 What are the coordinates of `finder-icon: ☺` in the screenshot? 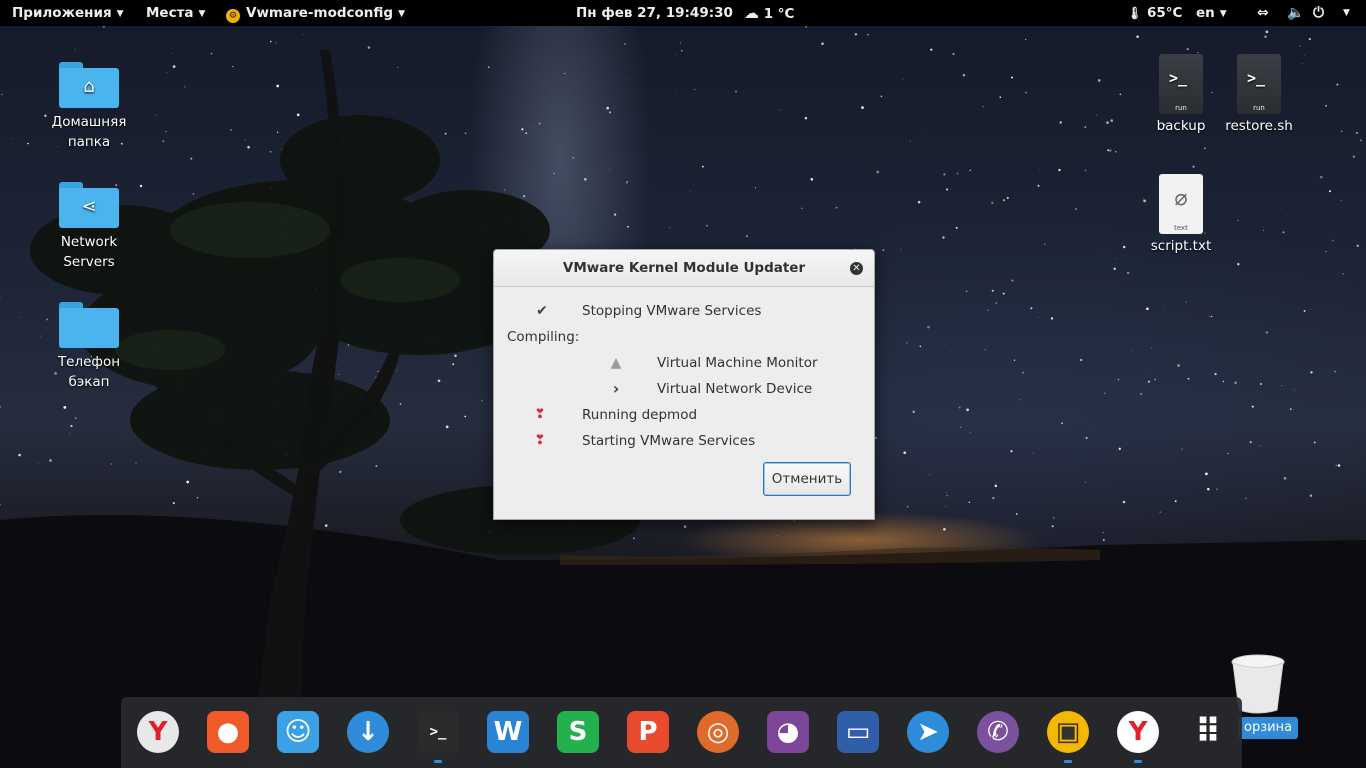 It's located at (298, 732).